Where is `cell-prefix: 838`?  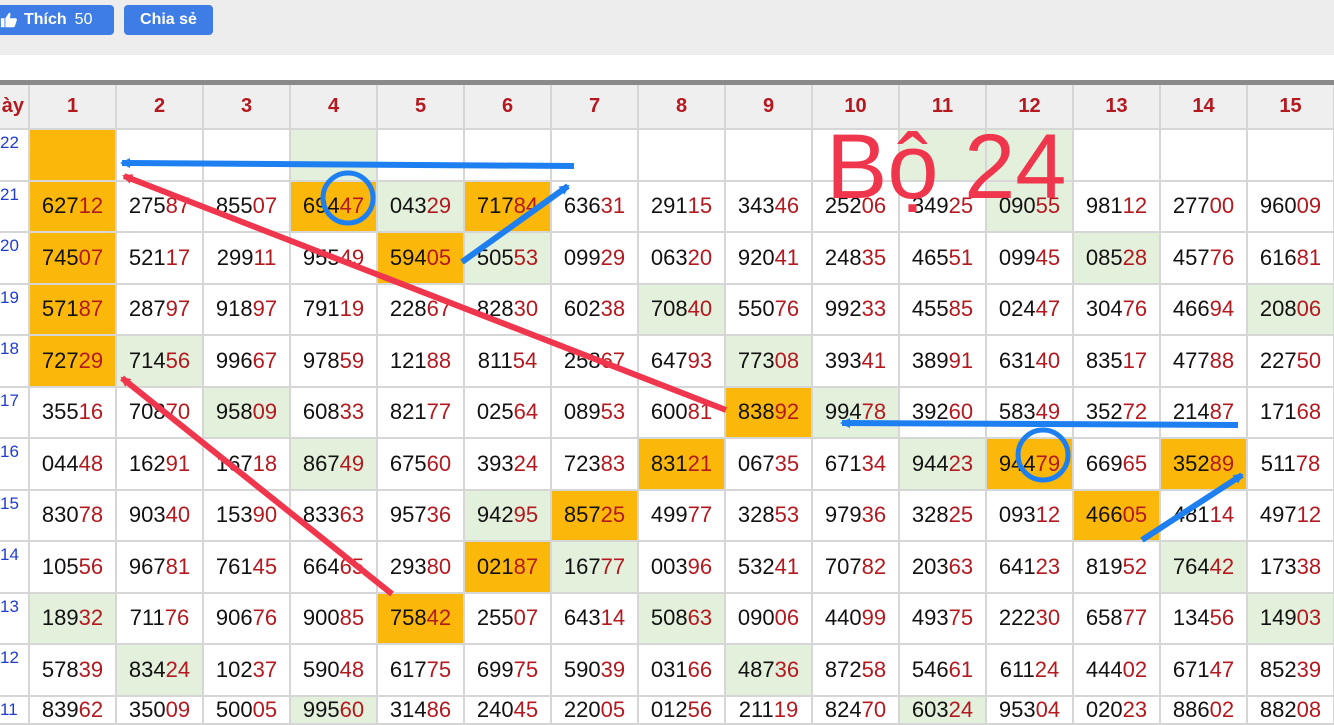 cell-prefix: 838 is located at coordinates (756, 412).